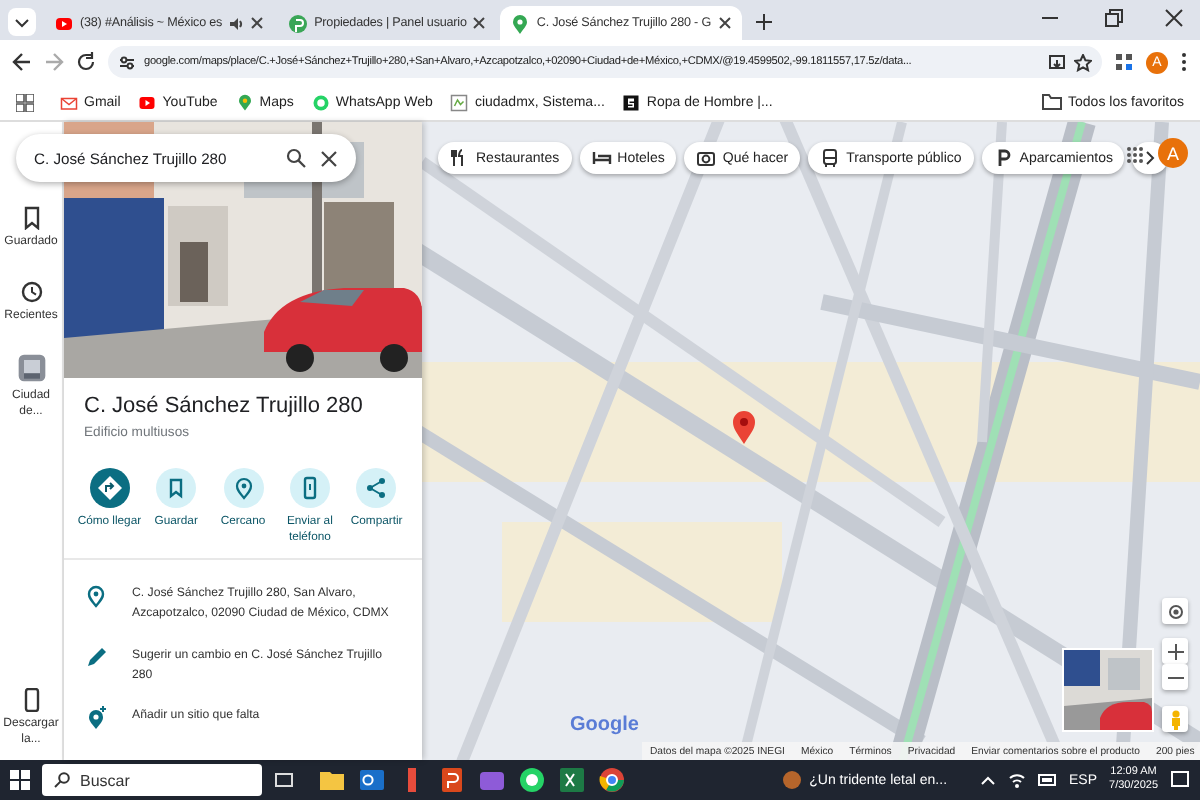 This screenshot has height=800, width=1200. I want to click on taskbar-search: Buscar, so click(152, 780).